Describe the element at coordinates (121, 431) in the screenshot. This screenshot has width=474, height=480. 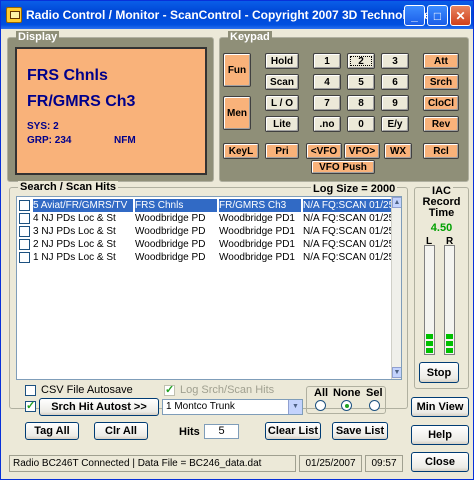
I see `clear-all-button: Clr All` at that location.